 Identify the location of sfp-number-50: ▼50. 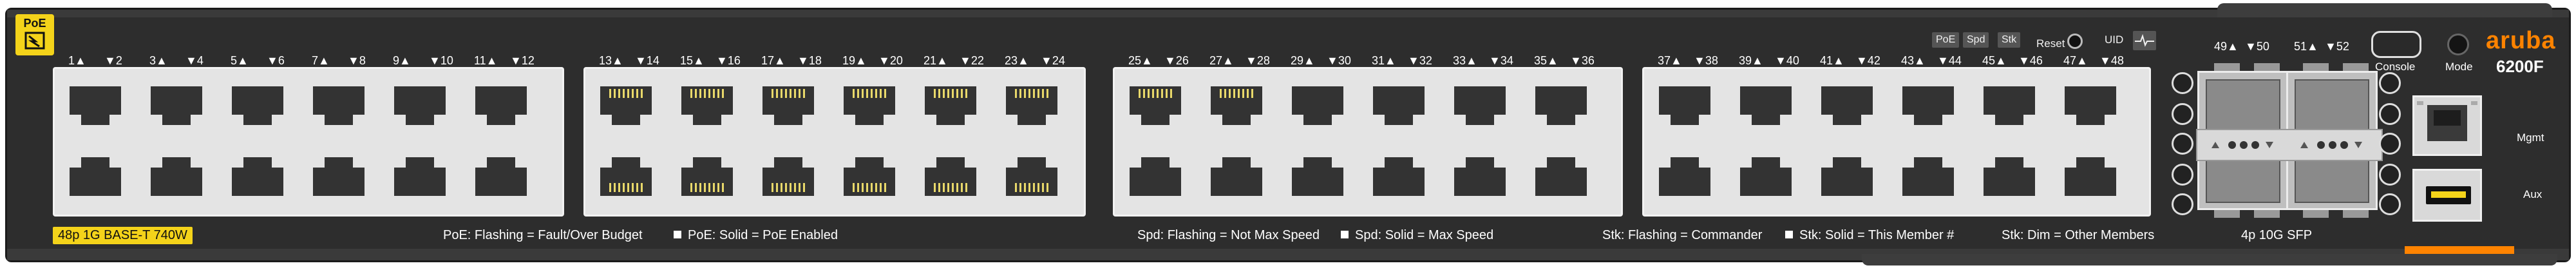
(2257, 46).